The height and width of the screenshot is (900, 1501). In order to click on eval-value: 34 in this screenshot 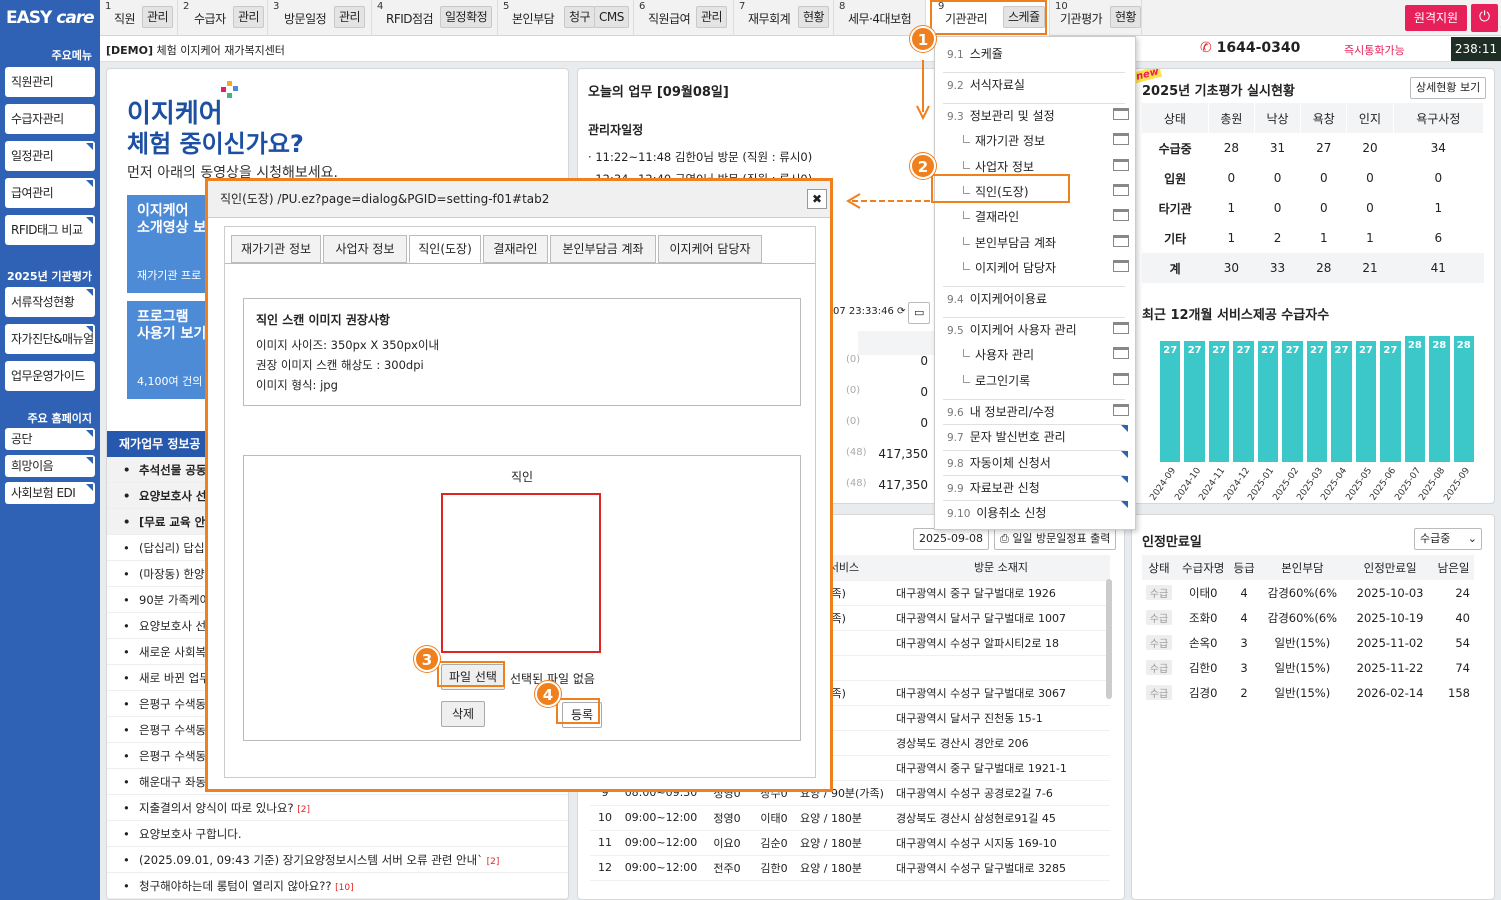, I will do `click(1438, 148)`.